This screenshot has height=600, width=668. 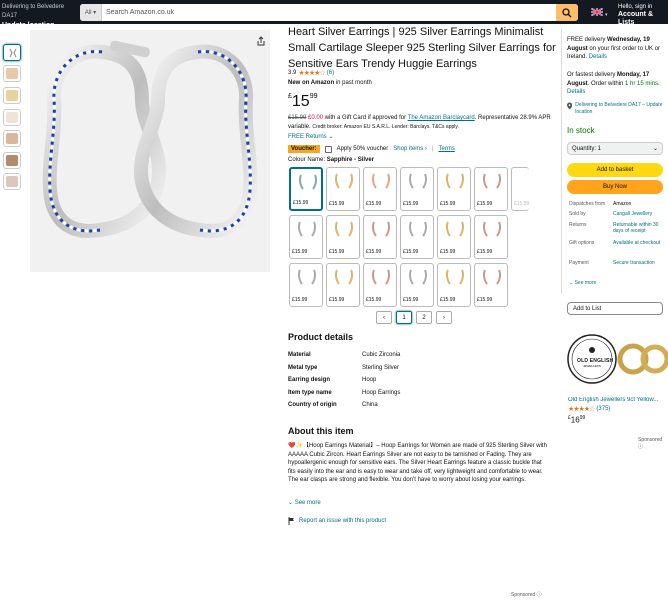 I want to click on swatch-18: £15.99, so click(x=454, y=285).